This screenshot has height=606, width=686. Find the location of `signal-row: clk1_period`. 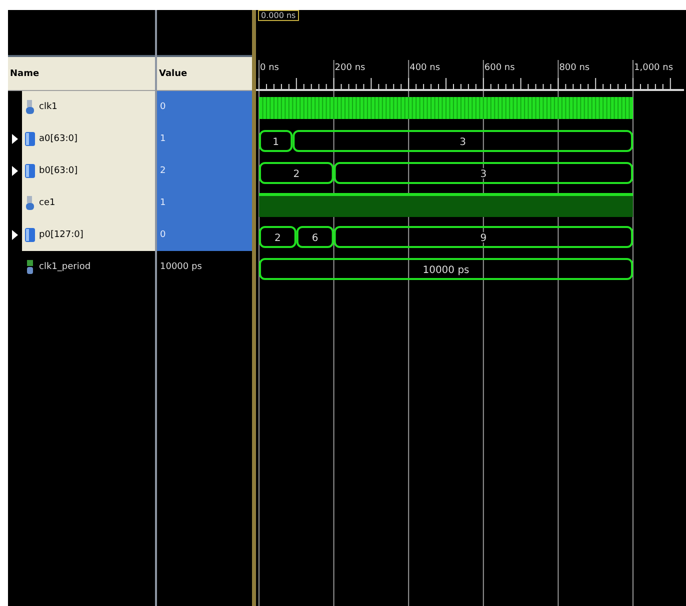

signal-row: clk1_period is located at coordinates (88, 267).